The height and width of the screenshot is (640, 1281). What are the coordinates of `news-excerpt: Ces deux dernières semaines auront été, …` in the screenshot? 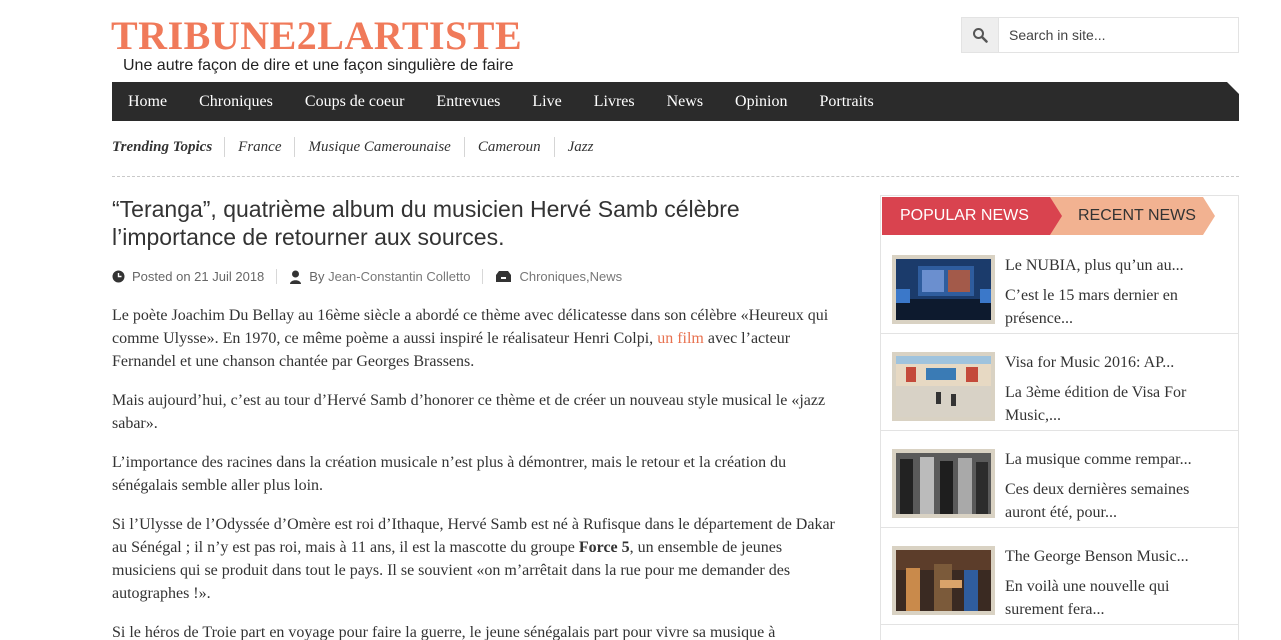 It's located at (1097, 501).